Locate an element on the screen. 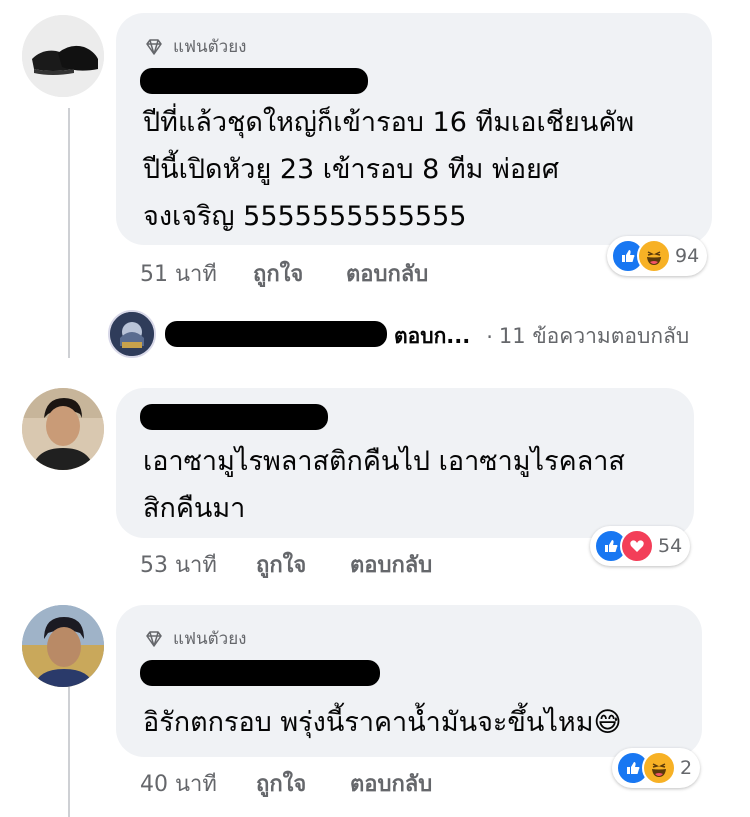 This screenshot has width=750, height=817. sweat-smile-emoji: 😅 is located at coordinates (607, 722).